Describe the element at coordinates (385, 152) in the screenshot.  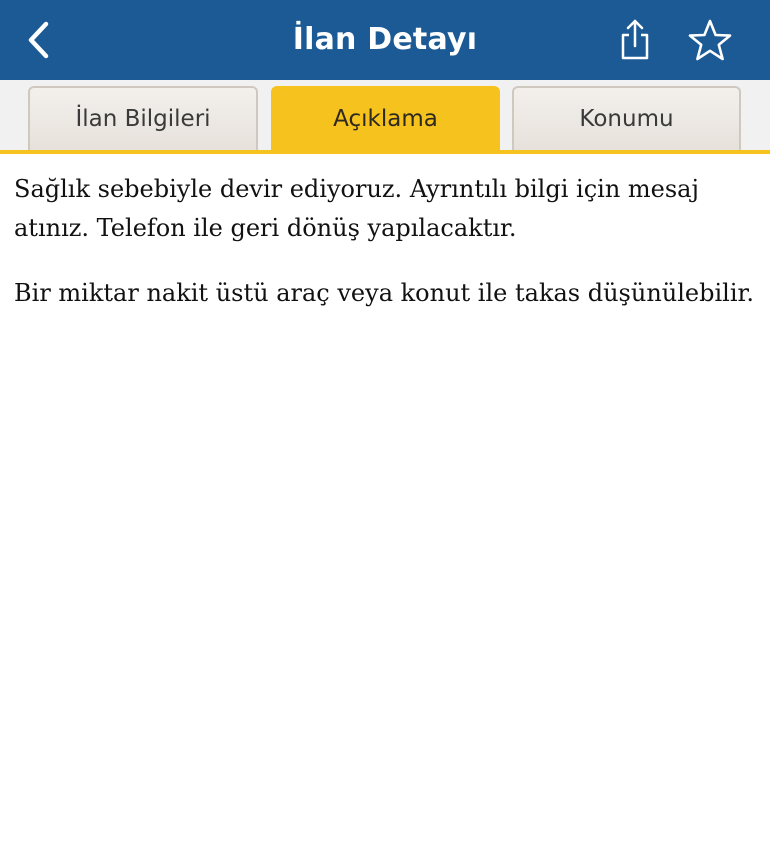
I see `active-tab-underline` at that location.